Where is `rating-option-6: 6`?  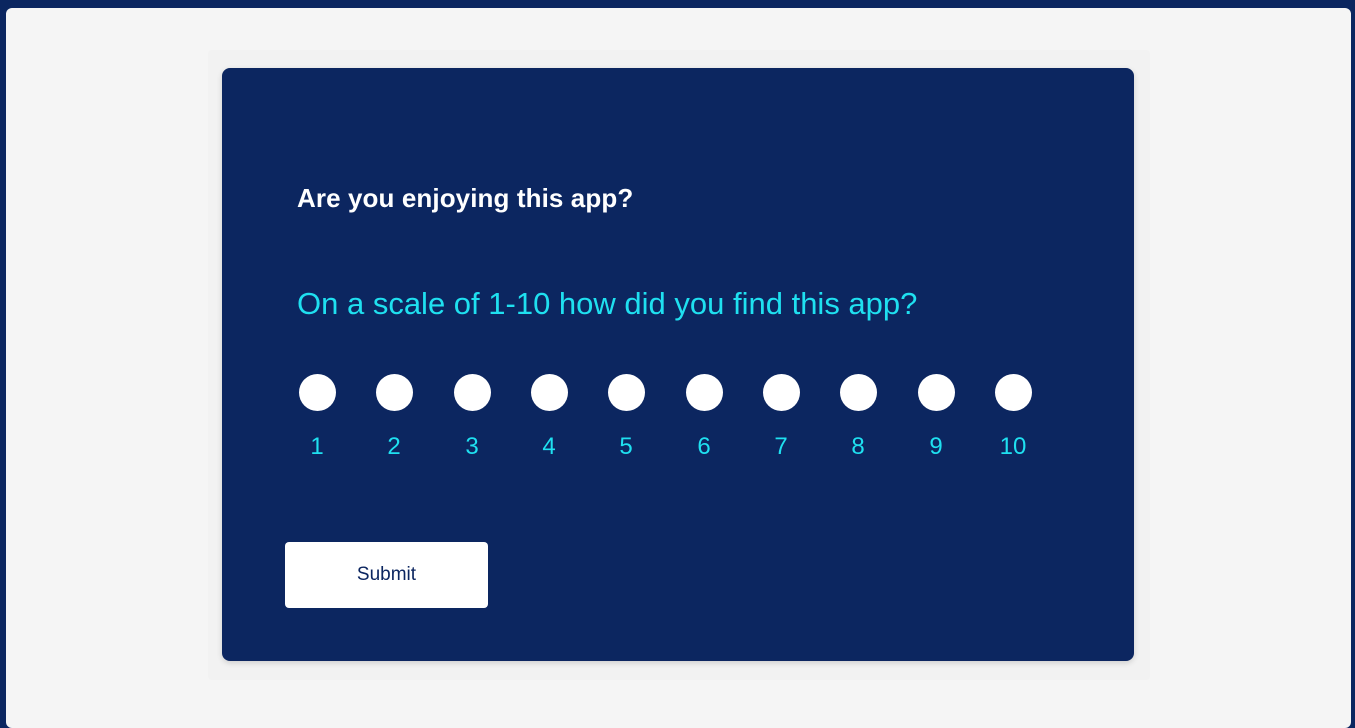
rating-option-6: 6 is located at coordinates (704, 424).